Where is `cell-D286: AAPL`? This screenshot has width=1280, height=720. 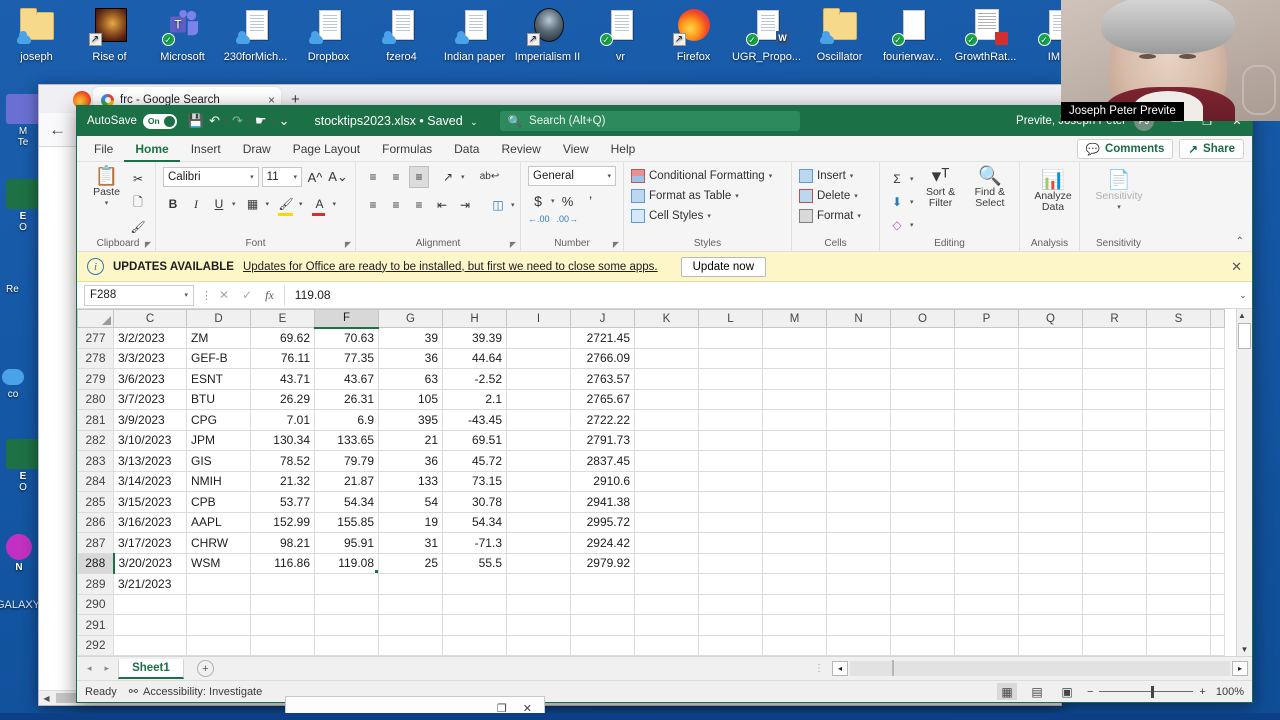
cell-D286: AAPL is located at coordinates (218, 522).